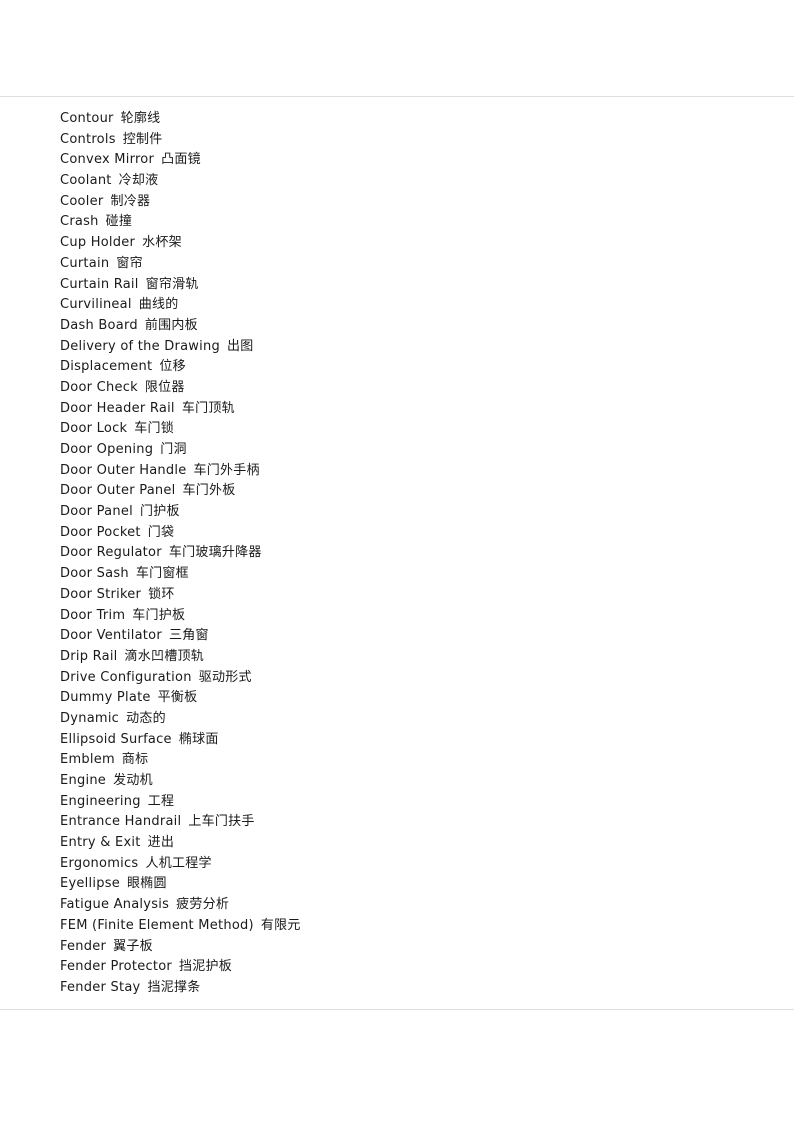 The image size is (794, 1123). Describe the element at coordinates (427, 884) in the screenshot. I see `glossary-entry: Eyellipse 眼椭圆` at that location.